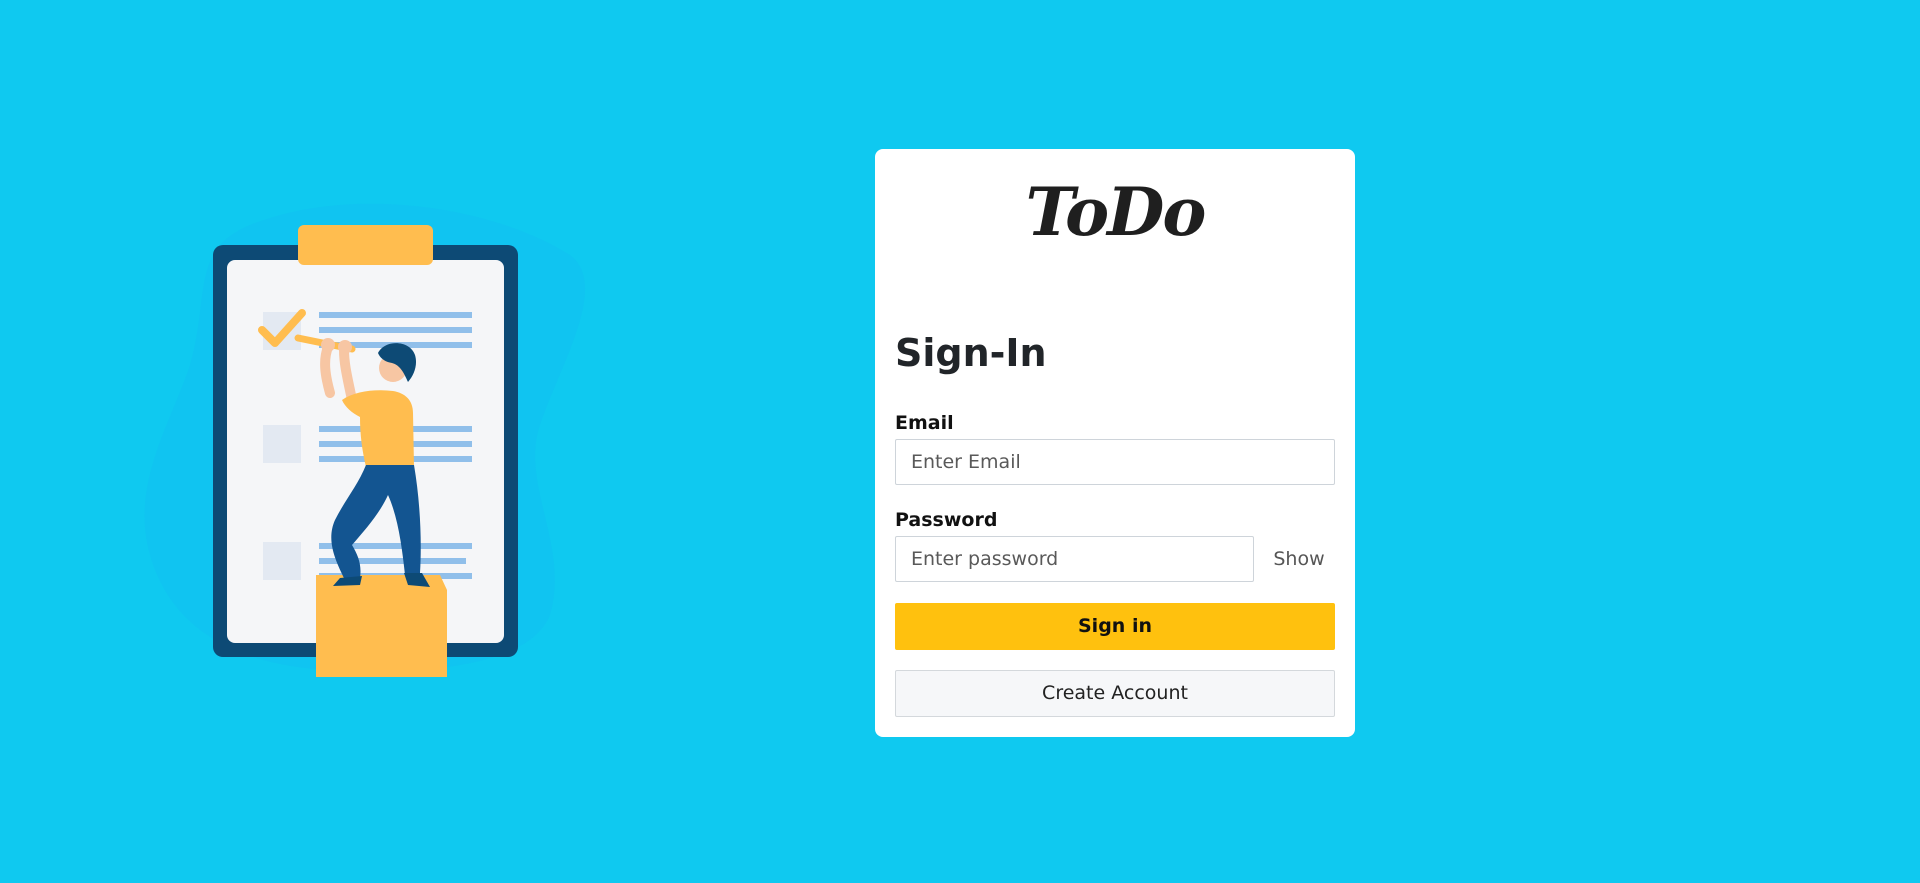  What do you see at coordinates (946, 520) in the screenshot?
I see `password-label: Password` at bounding box center [946, 520].